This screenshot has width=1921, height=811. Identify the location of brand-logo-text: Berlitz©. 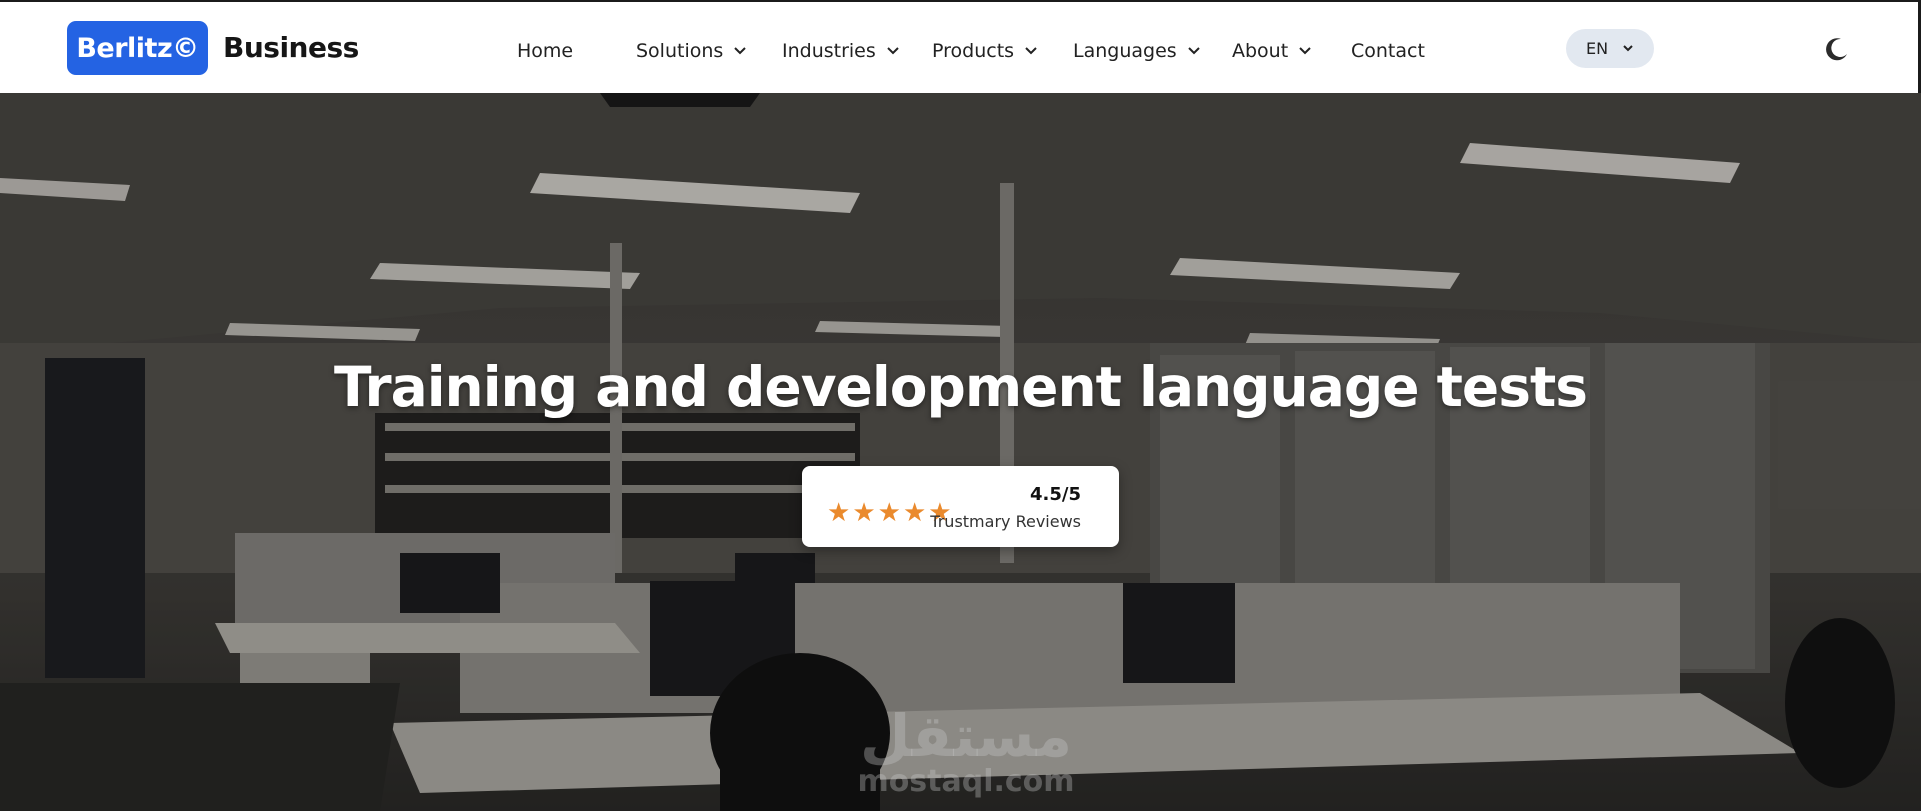
(137, 48).